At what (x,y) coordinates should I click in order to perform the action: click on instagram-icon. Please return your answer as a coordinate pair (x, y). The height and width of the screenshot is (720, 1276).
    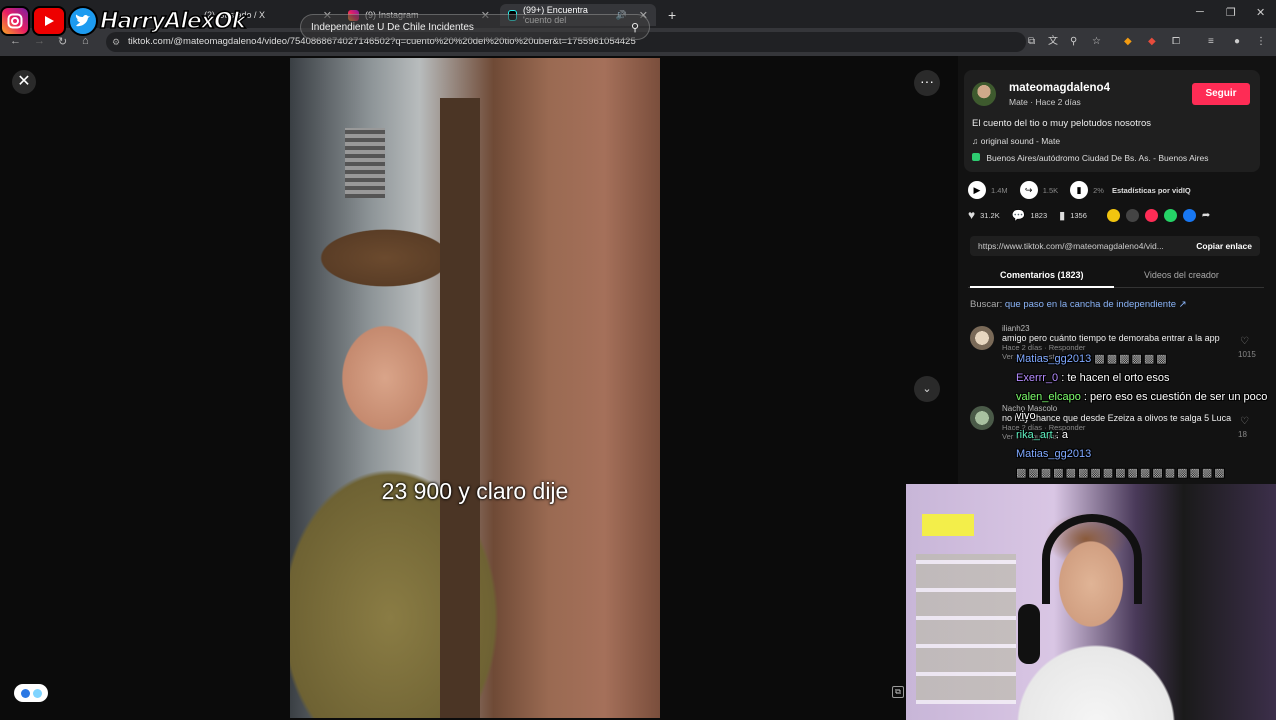
    Looking at the image, I should click on (15, 21).